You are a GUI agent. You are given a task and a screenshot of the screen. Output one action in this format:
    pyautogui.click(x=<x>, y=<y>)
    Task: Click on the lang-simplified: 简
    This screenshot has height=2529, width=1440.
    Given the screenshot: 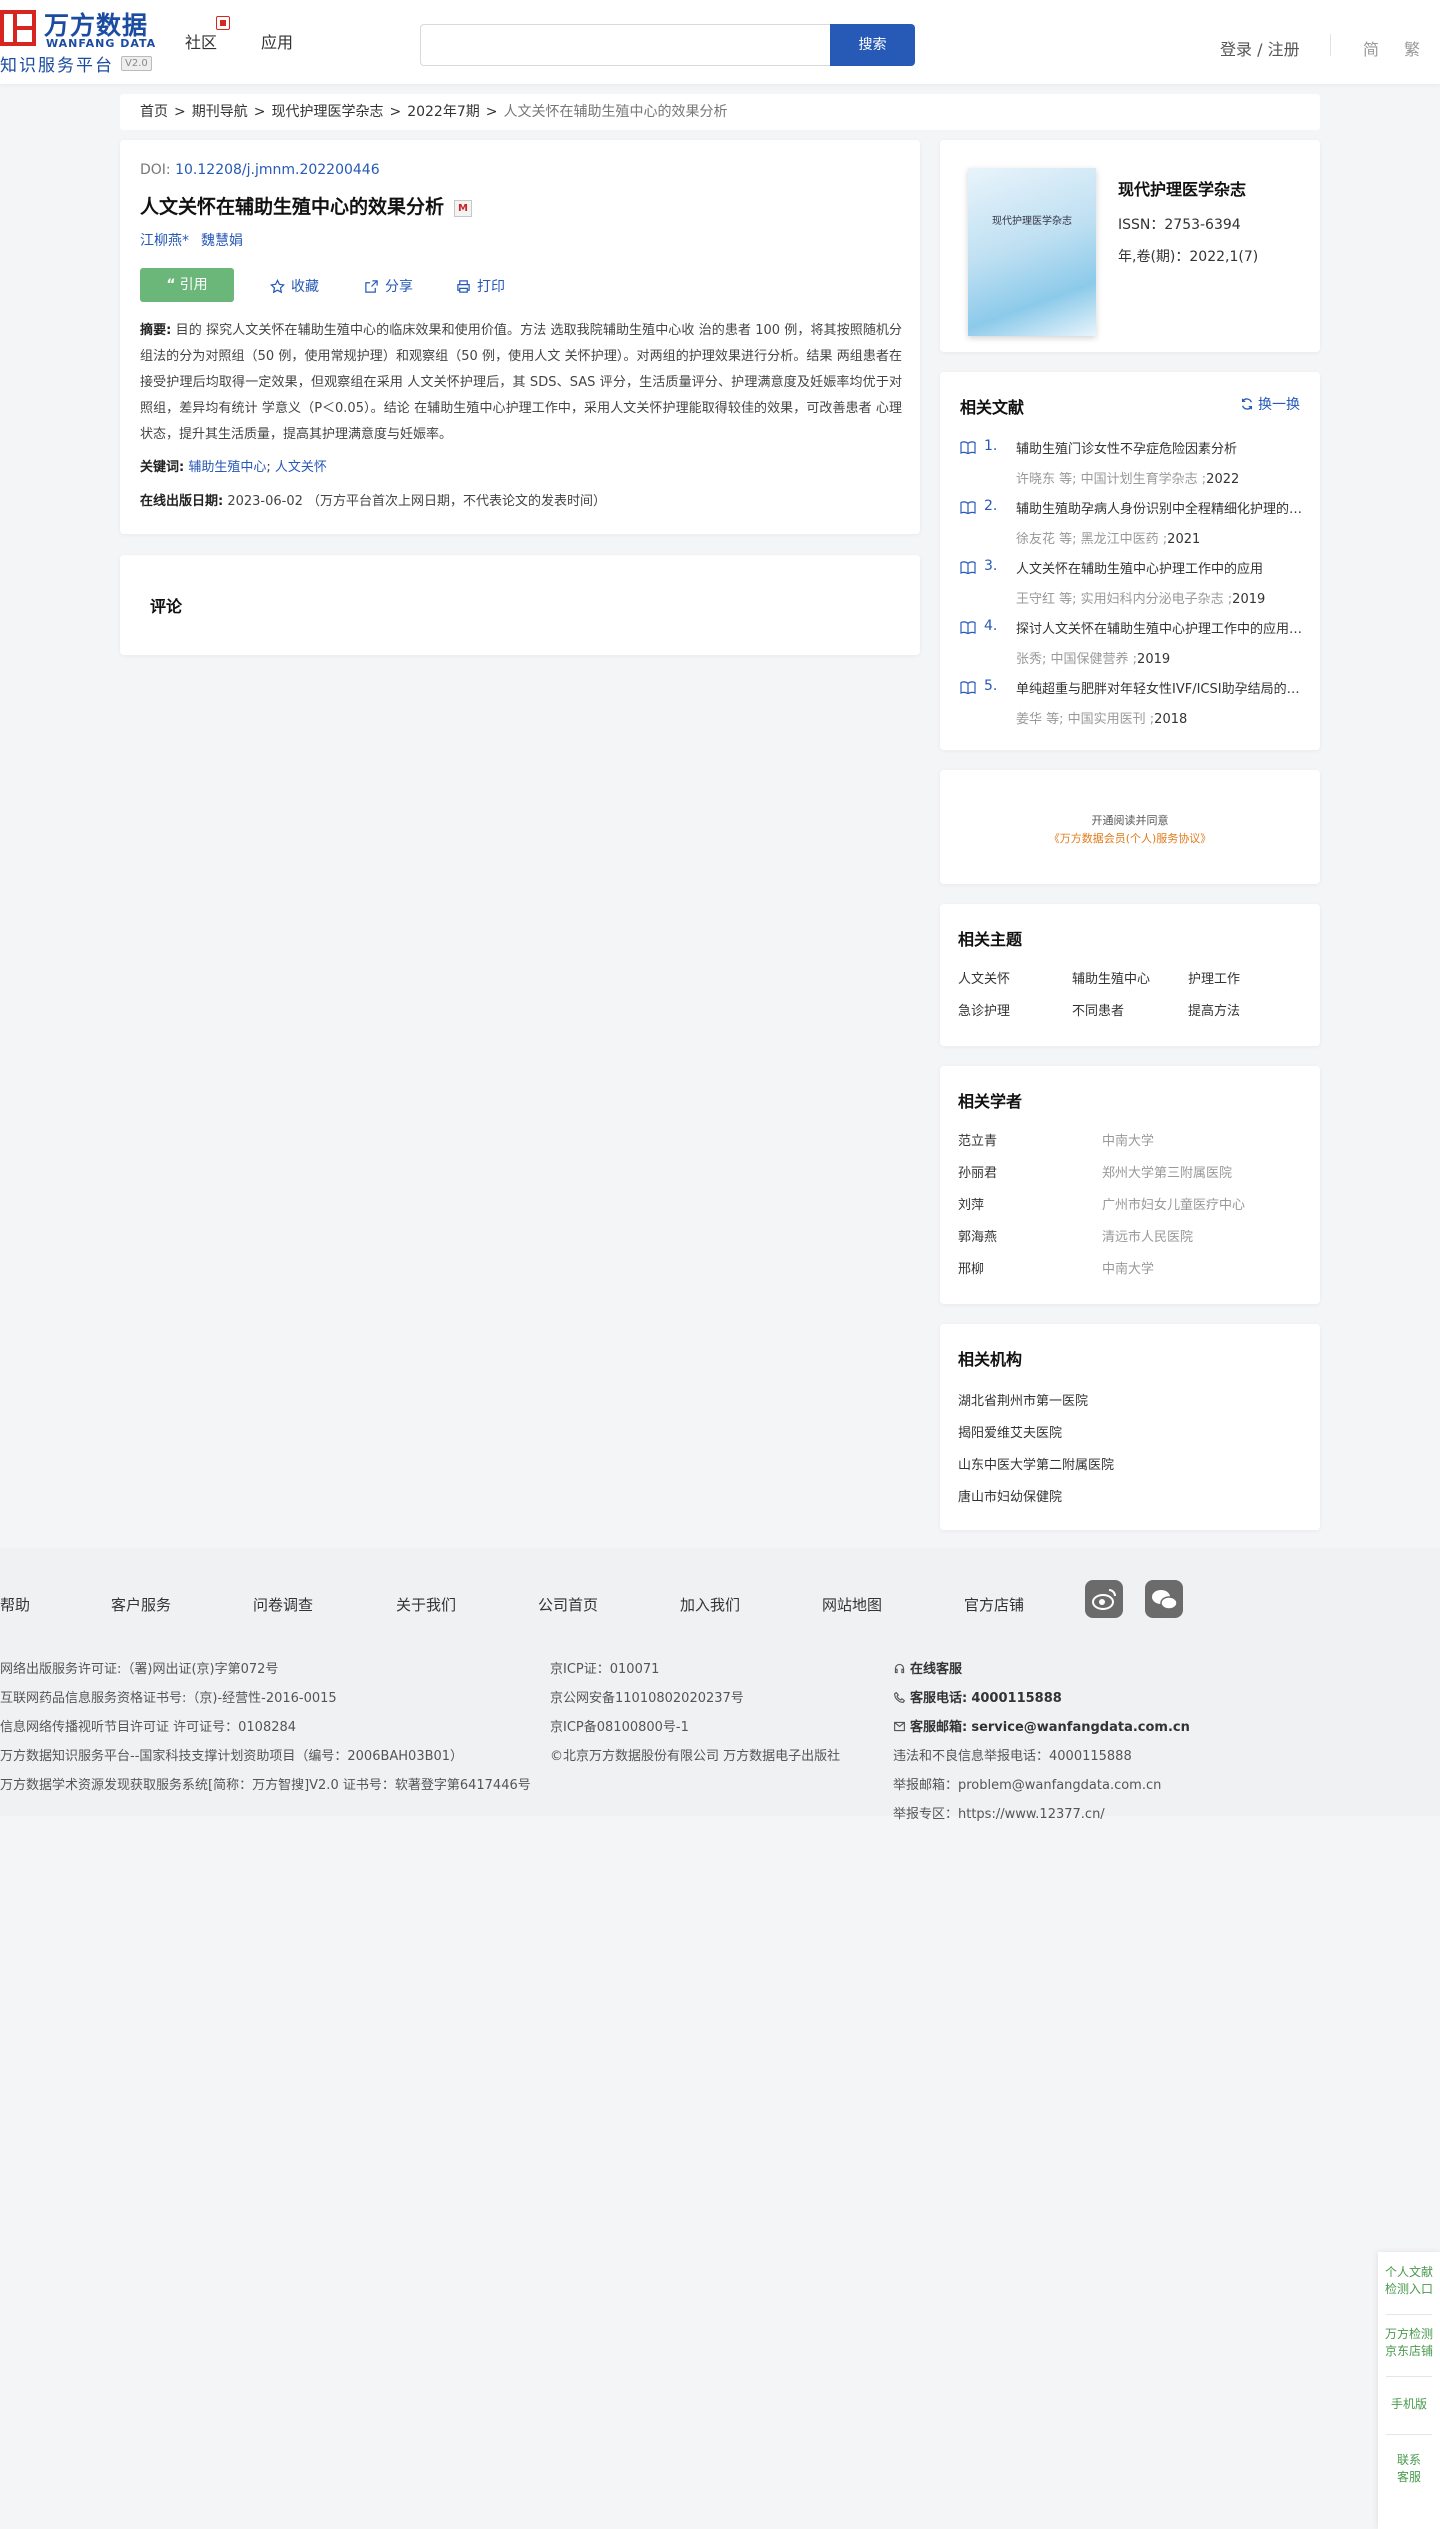 What is the action you would take?
    pyautogui.click(x=1371, y=48)
    